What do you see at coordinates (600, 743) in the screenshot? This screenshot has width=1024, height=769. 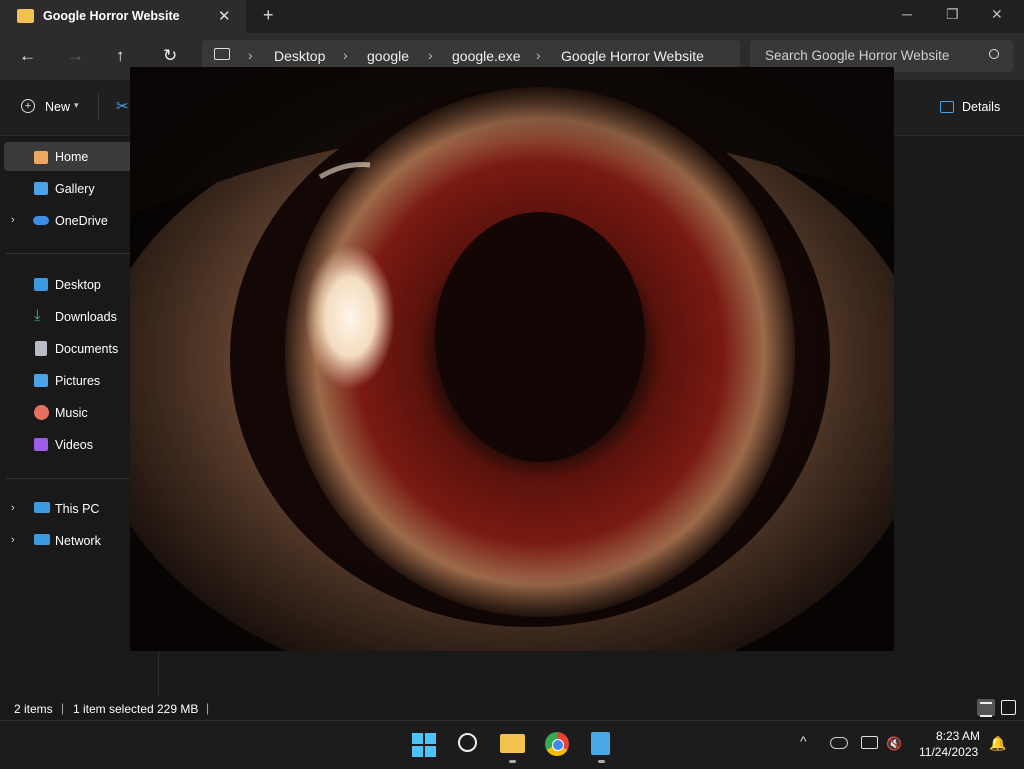 I see `notepad-taskbar-icon` at bounding box center [600, 743].